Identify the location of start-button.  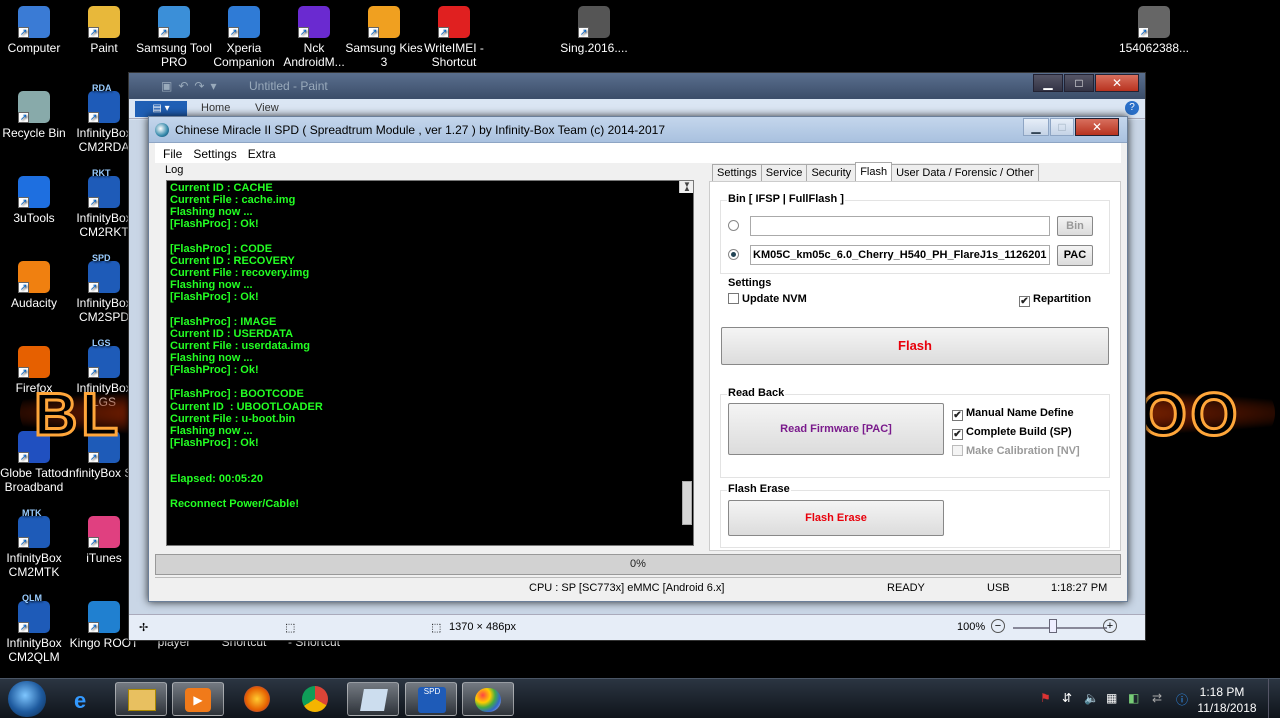
(27, 699).